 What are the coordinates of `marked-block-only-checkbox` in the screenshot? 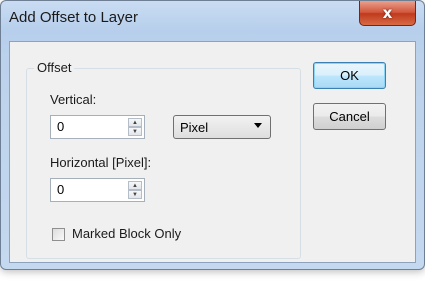 It's located at (58, 234).